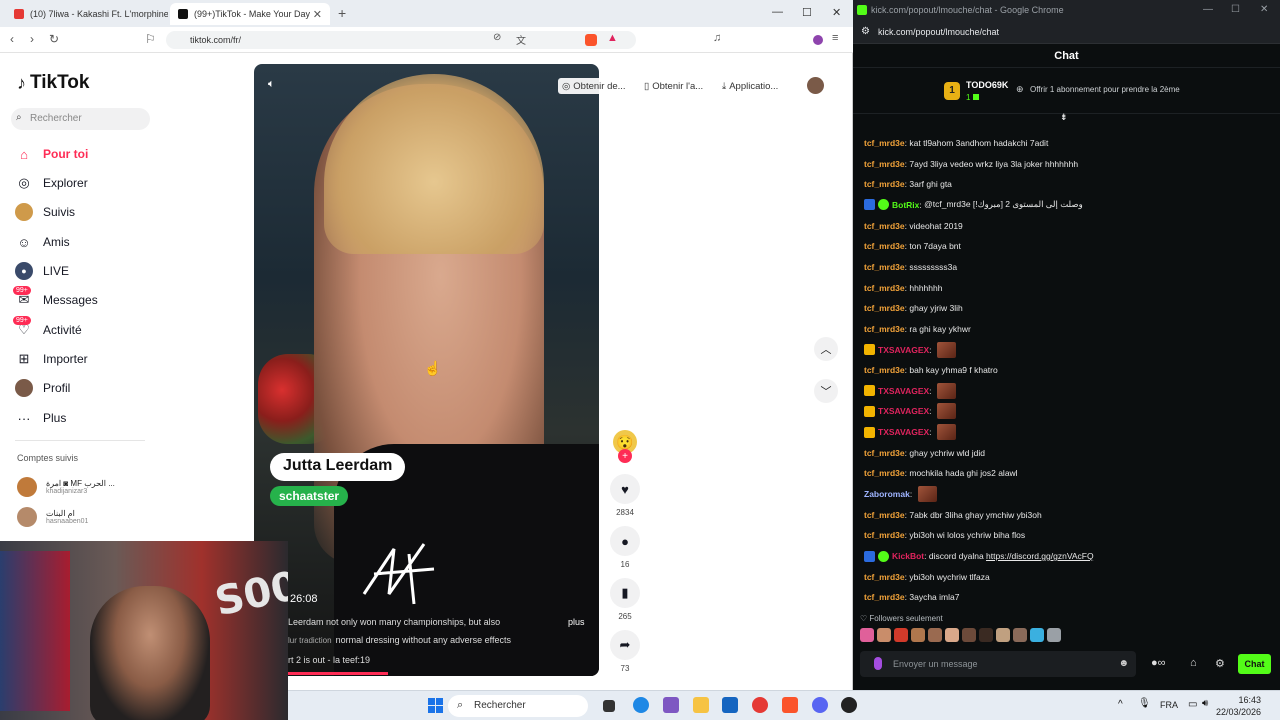 Image resolution: width=1280 pixels, height=720 pixels. Describe the element at coordinates (497, 37) in the screenshot. I see `tracking-icon: ⊘` at that location.